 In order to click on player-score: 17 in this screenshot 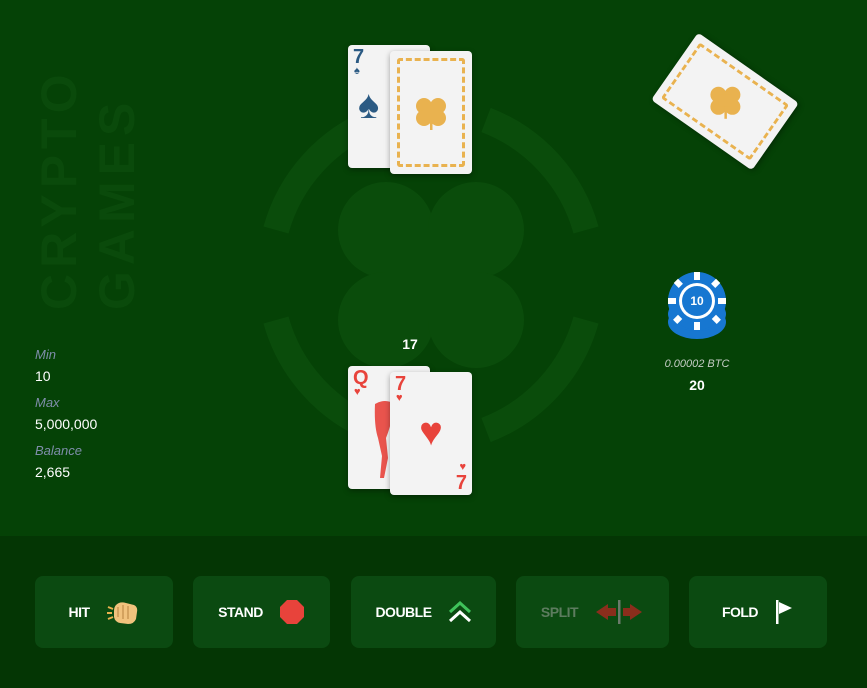, I will do `click(410, 344)`.